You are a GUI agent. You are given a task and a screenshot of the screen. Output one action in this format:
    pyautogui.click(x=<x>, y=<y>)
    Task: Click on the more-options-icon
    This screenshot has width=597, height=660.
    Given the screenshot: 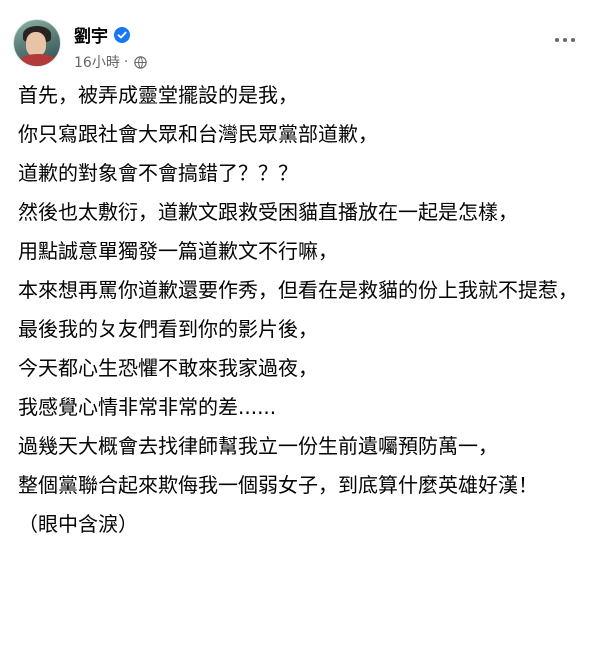 What is the action you would take?
    pyautogui.click(x=565, y=40)
    